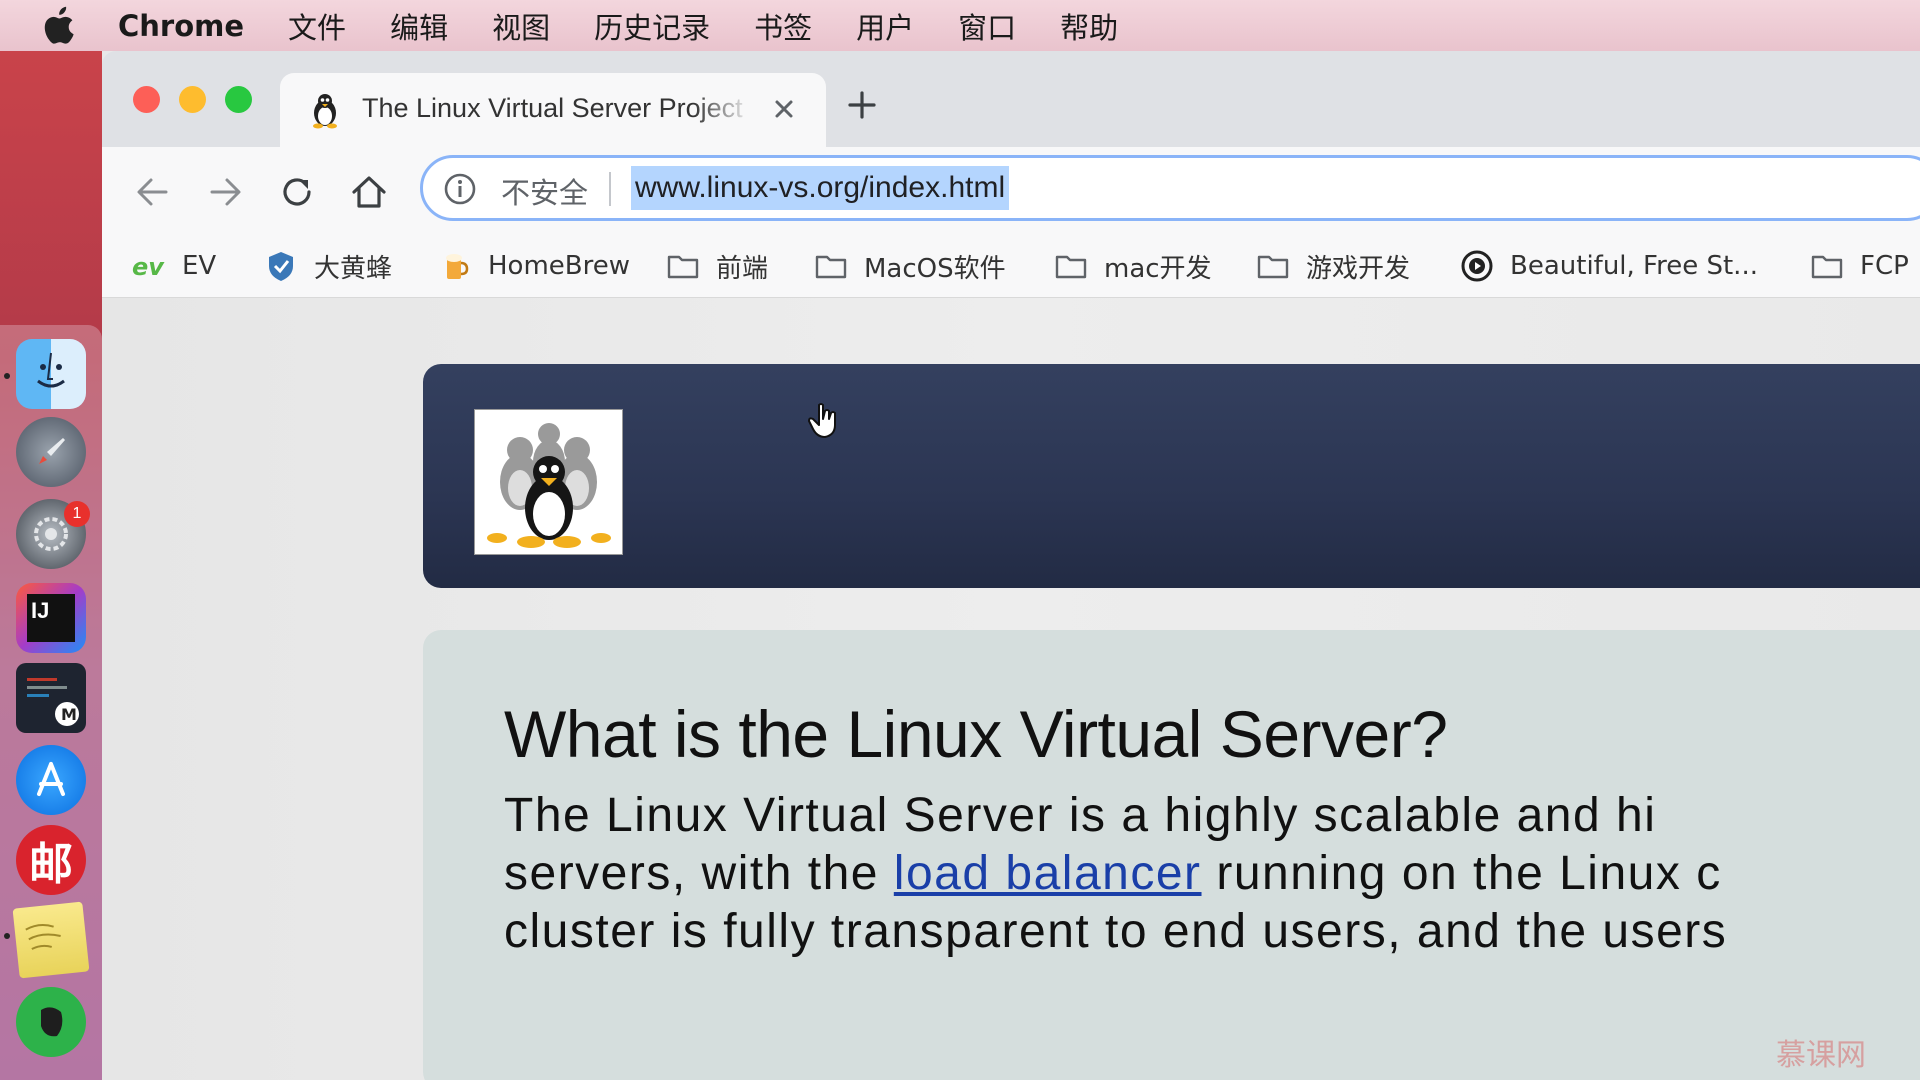  I want to click on ev-logo-icon: ev, so click(148, 267).